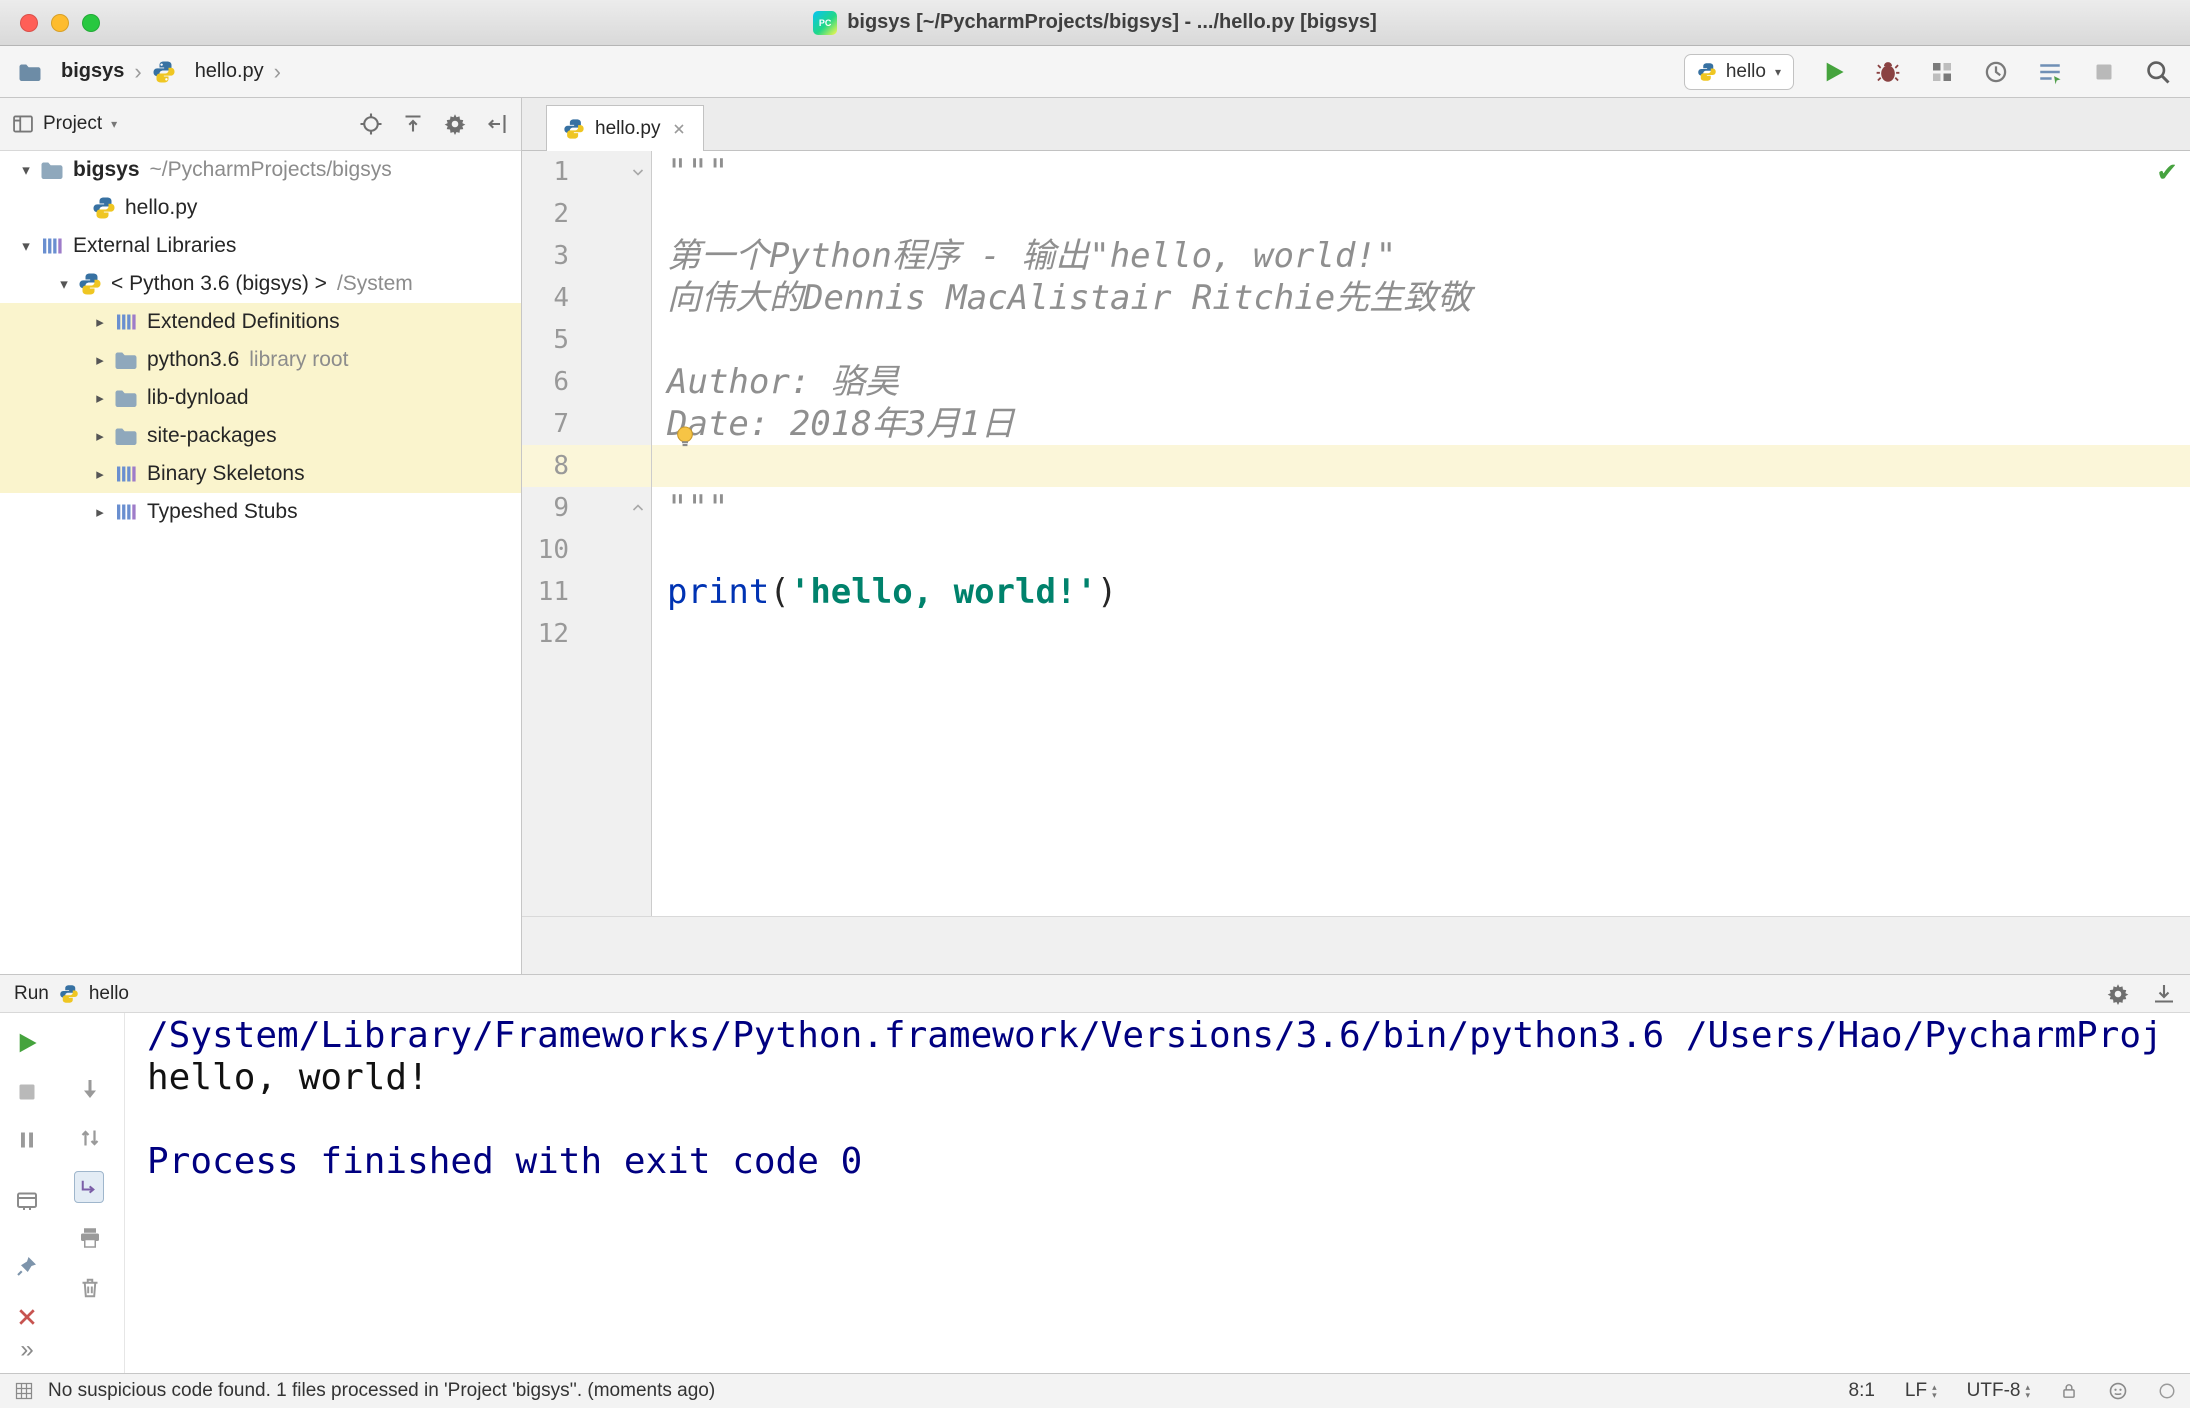 This screenshot has width=2190, height=1408. Describe the element at coordinates (638, 508) in the screenshot. I see `fold-region-end-icon` at that location.